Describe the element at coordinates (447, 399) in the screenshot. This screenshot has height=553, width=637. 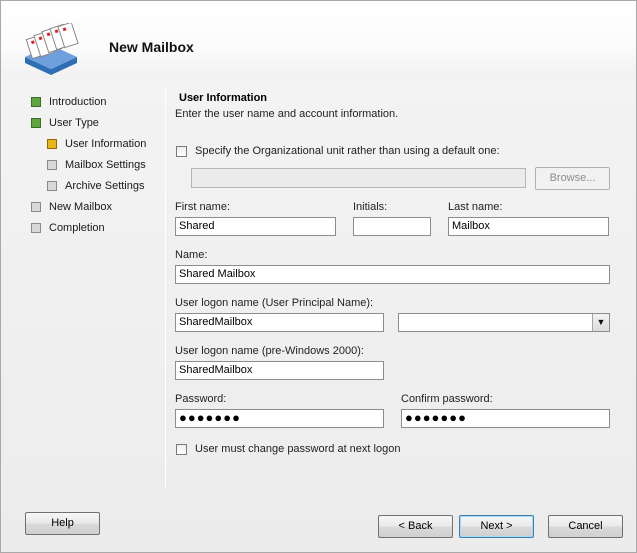
I see `confirm-password-label: Confirm password:` at that location.